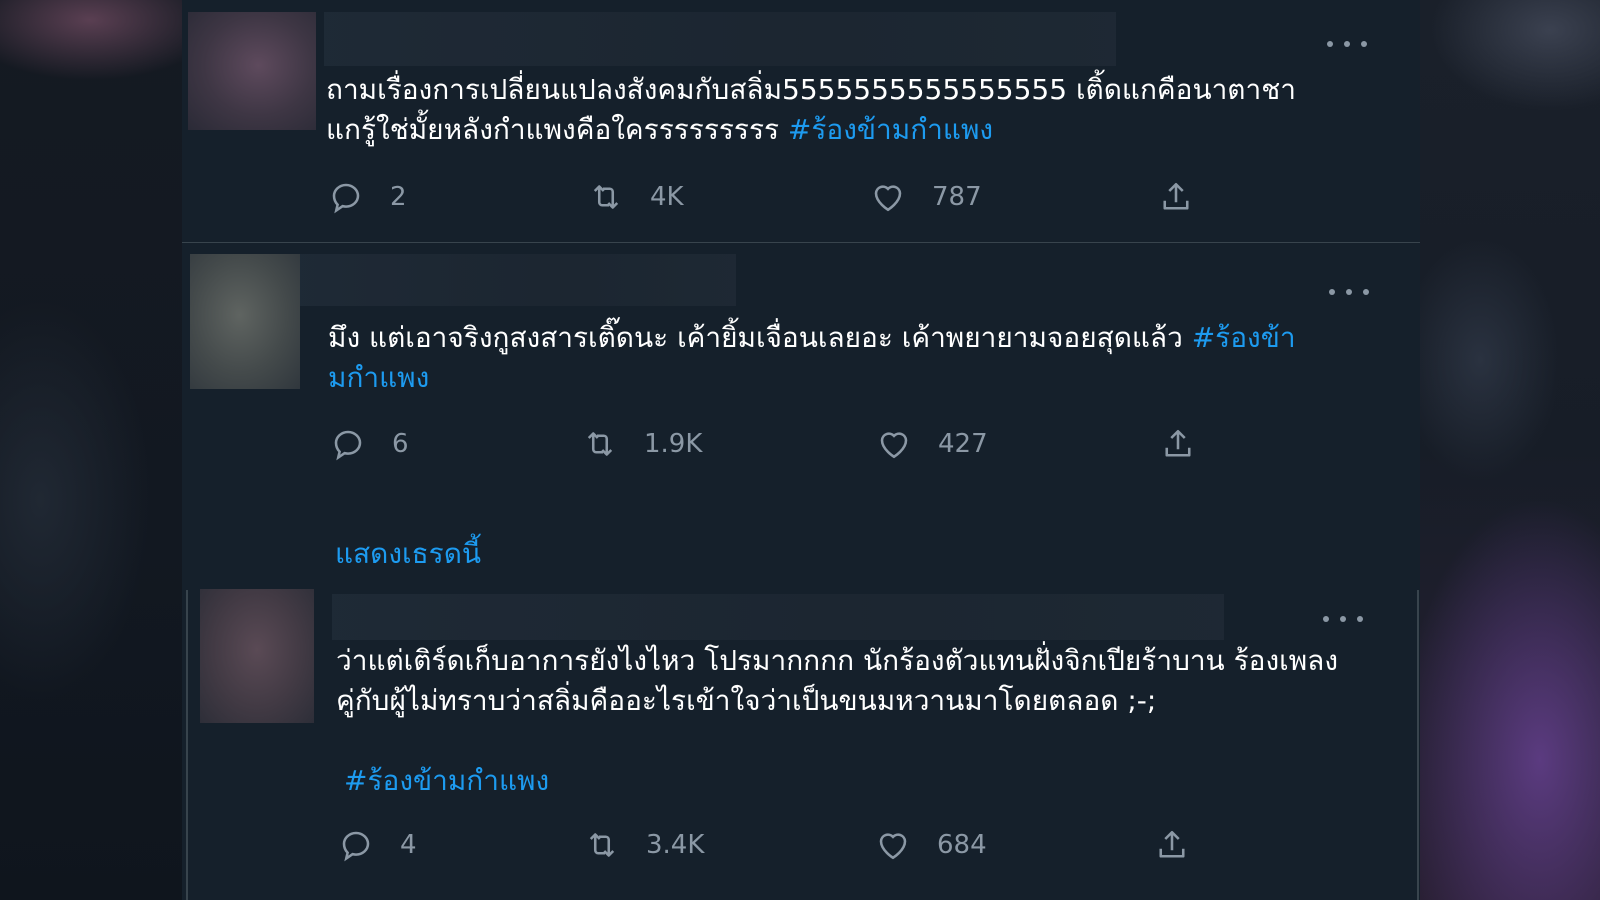  I want to click on retweet-button: 4K, so click(636, 197).